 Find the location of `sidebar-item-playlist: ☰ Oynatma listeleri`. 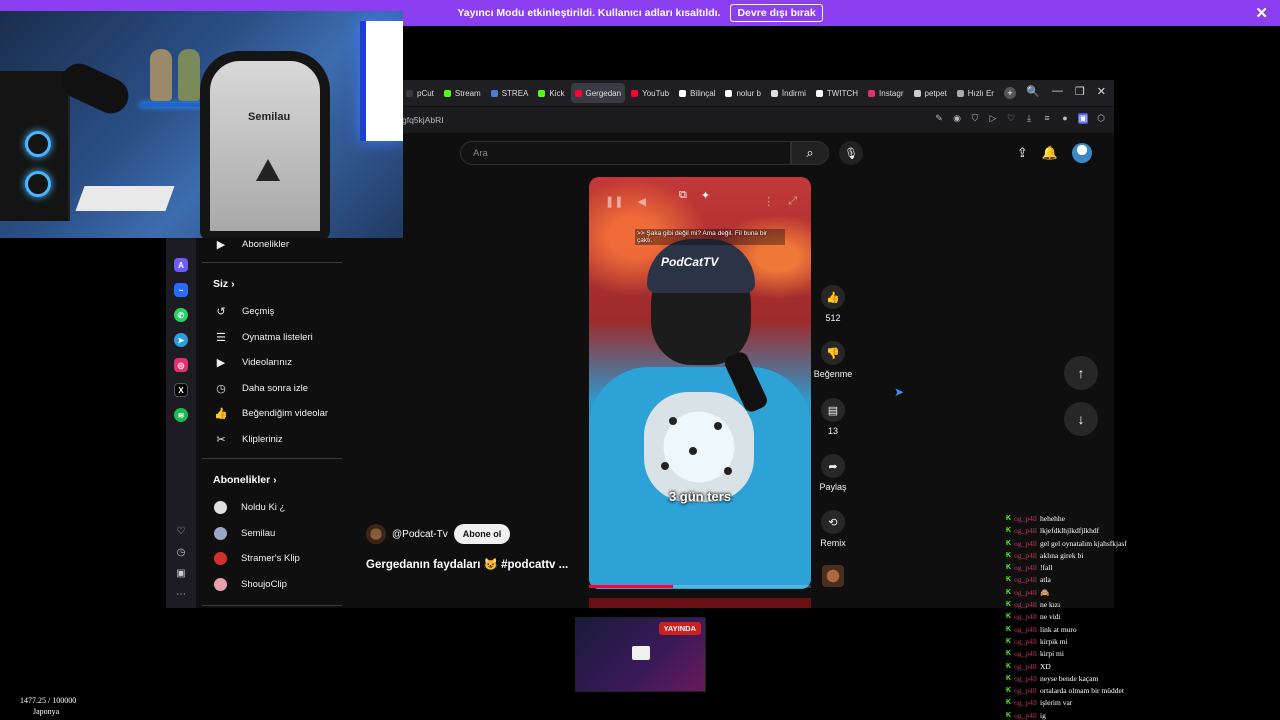

sidebar-item-playlist: ☰ Oynatma listeleri is located at coordinates (263, 337).